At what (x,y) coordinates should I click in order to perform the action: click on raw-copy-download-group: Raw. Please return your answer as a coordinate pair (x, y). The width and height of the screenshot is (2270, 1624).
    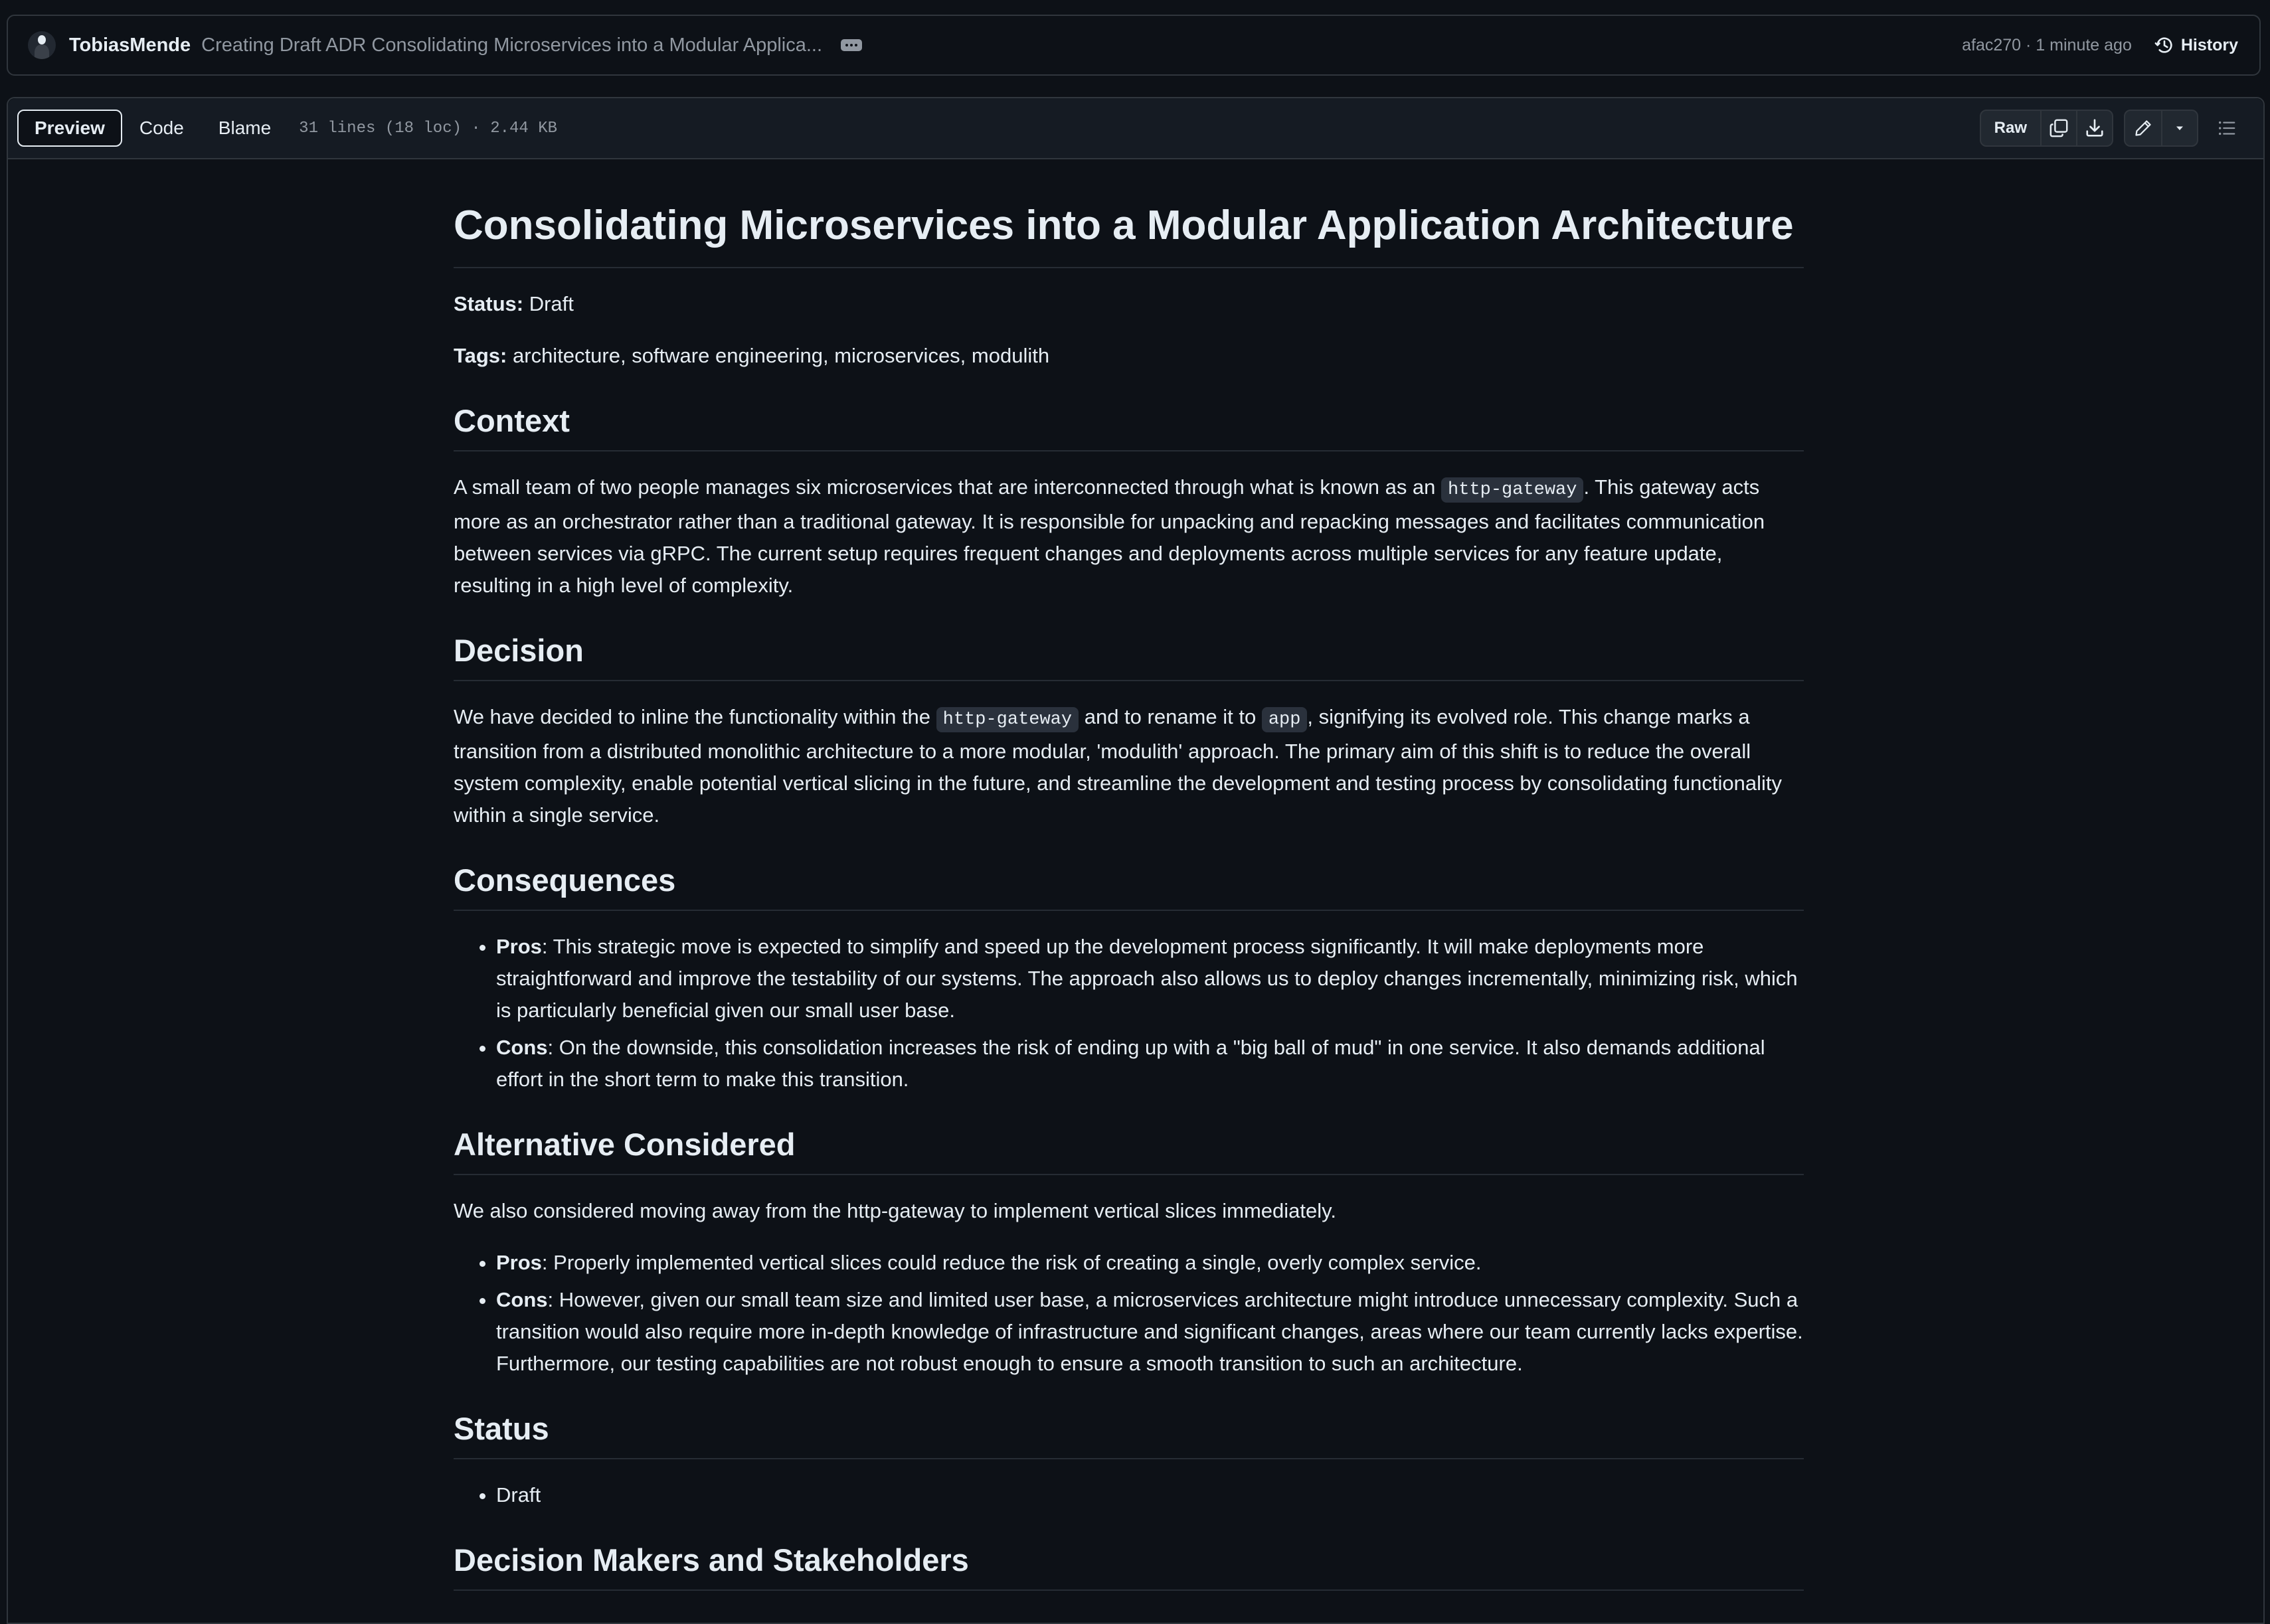
    Looking at the image, I should click on (2046, 128).